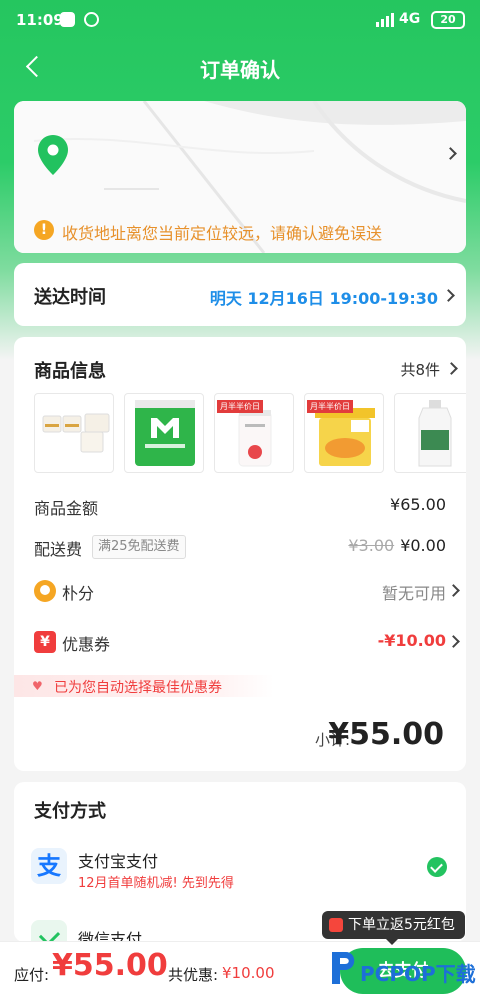 The height and width of the screenshot is (999, 480). What do you see at coordinates (32, 975) in the screenshot?
I see `due-label: 应付:` at bounding box center [32, 975].